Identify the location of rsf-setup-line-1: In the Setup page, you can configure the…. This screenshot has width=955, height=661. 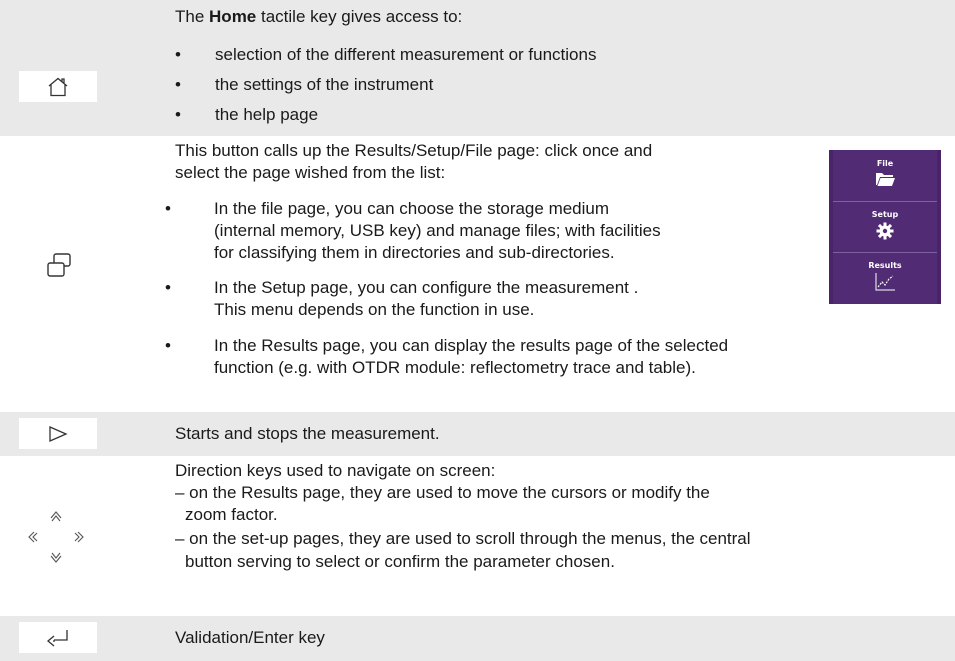
(426, 287).